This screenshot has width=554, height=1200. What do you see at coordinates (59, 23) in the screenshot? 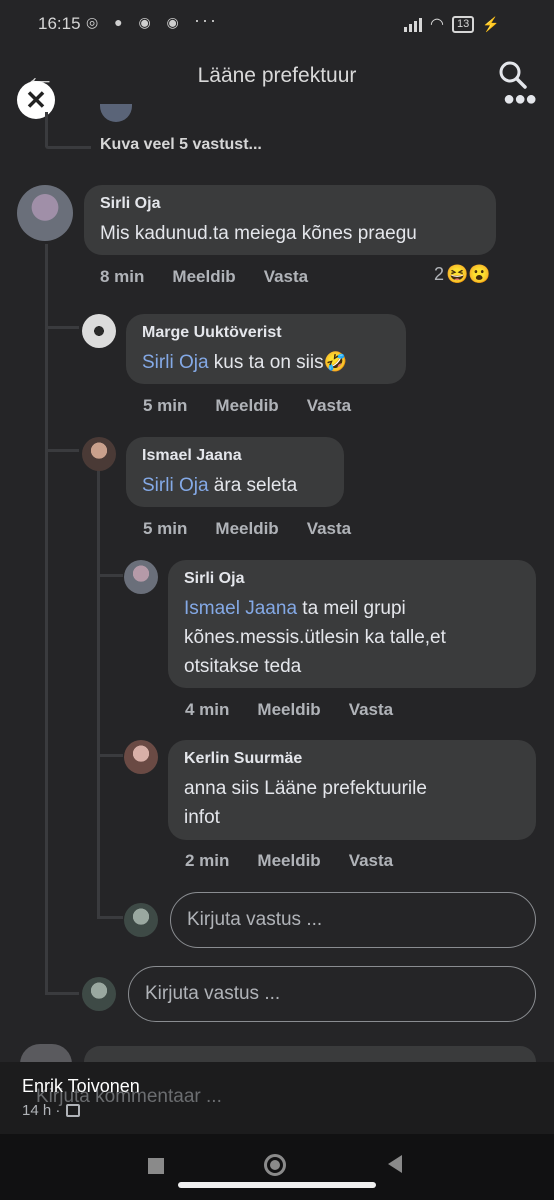
I see `status-time: 16:15` at bounding box center [59, 23].